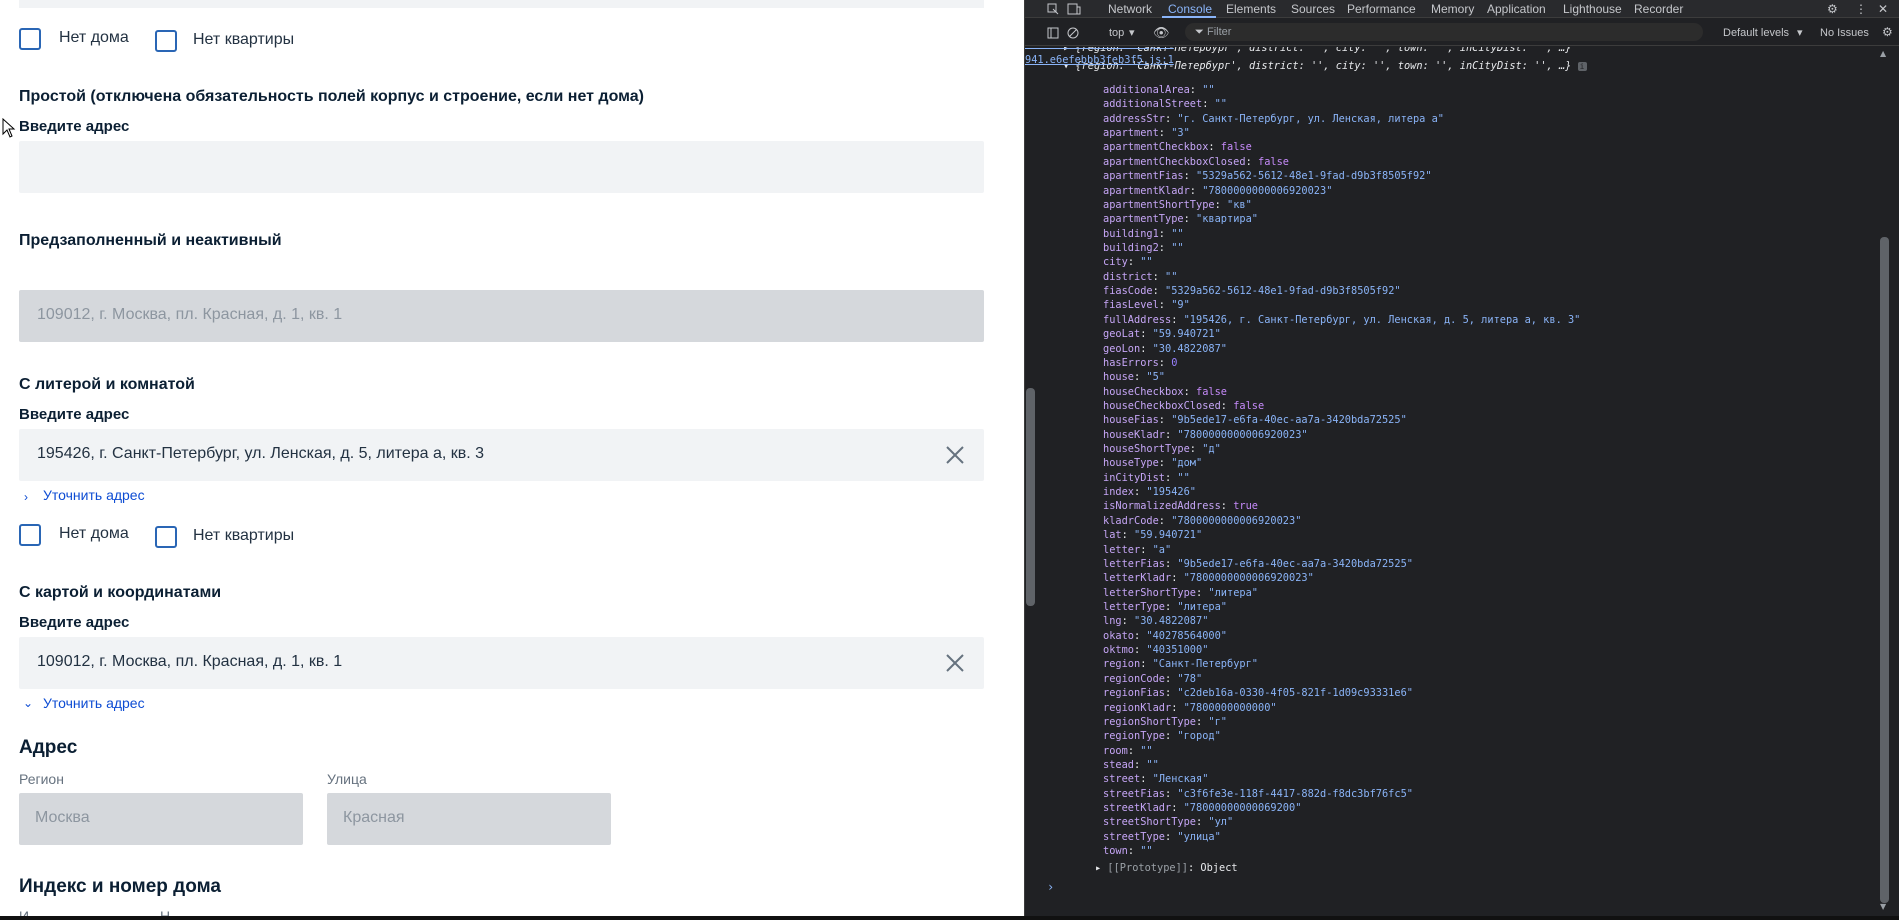  What do you see at coordinates (1128, 262) in the screenshot?
I see `property-row: city: ""` at bounding box center [1128, 262].